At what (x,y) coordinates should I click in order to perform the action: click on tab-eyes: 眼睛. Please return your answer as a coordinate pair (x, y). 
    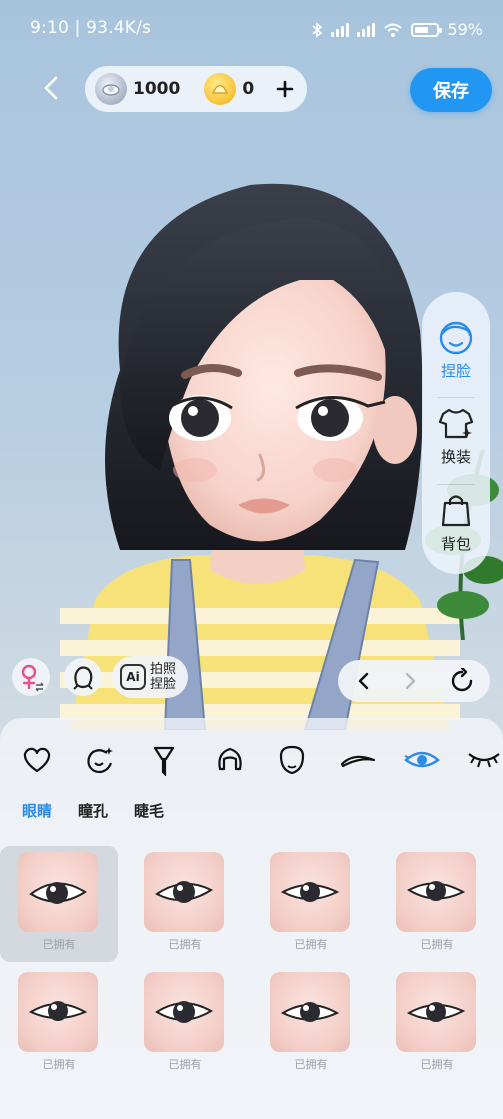
    Looking at the image, I should click on (37, 810).